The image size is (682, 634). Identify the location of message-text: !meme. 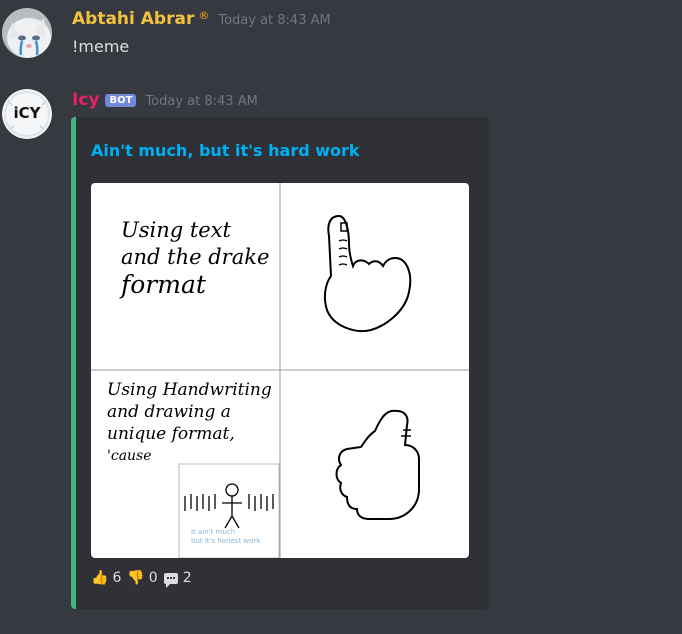
(101, 46).